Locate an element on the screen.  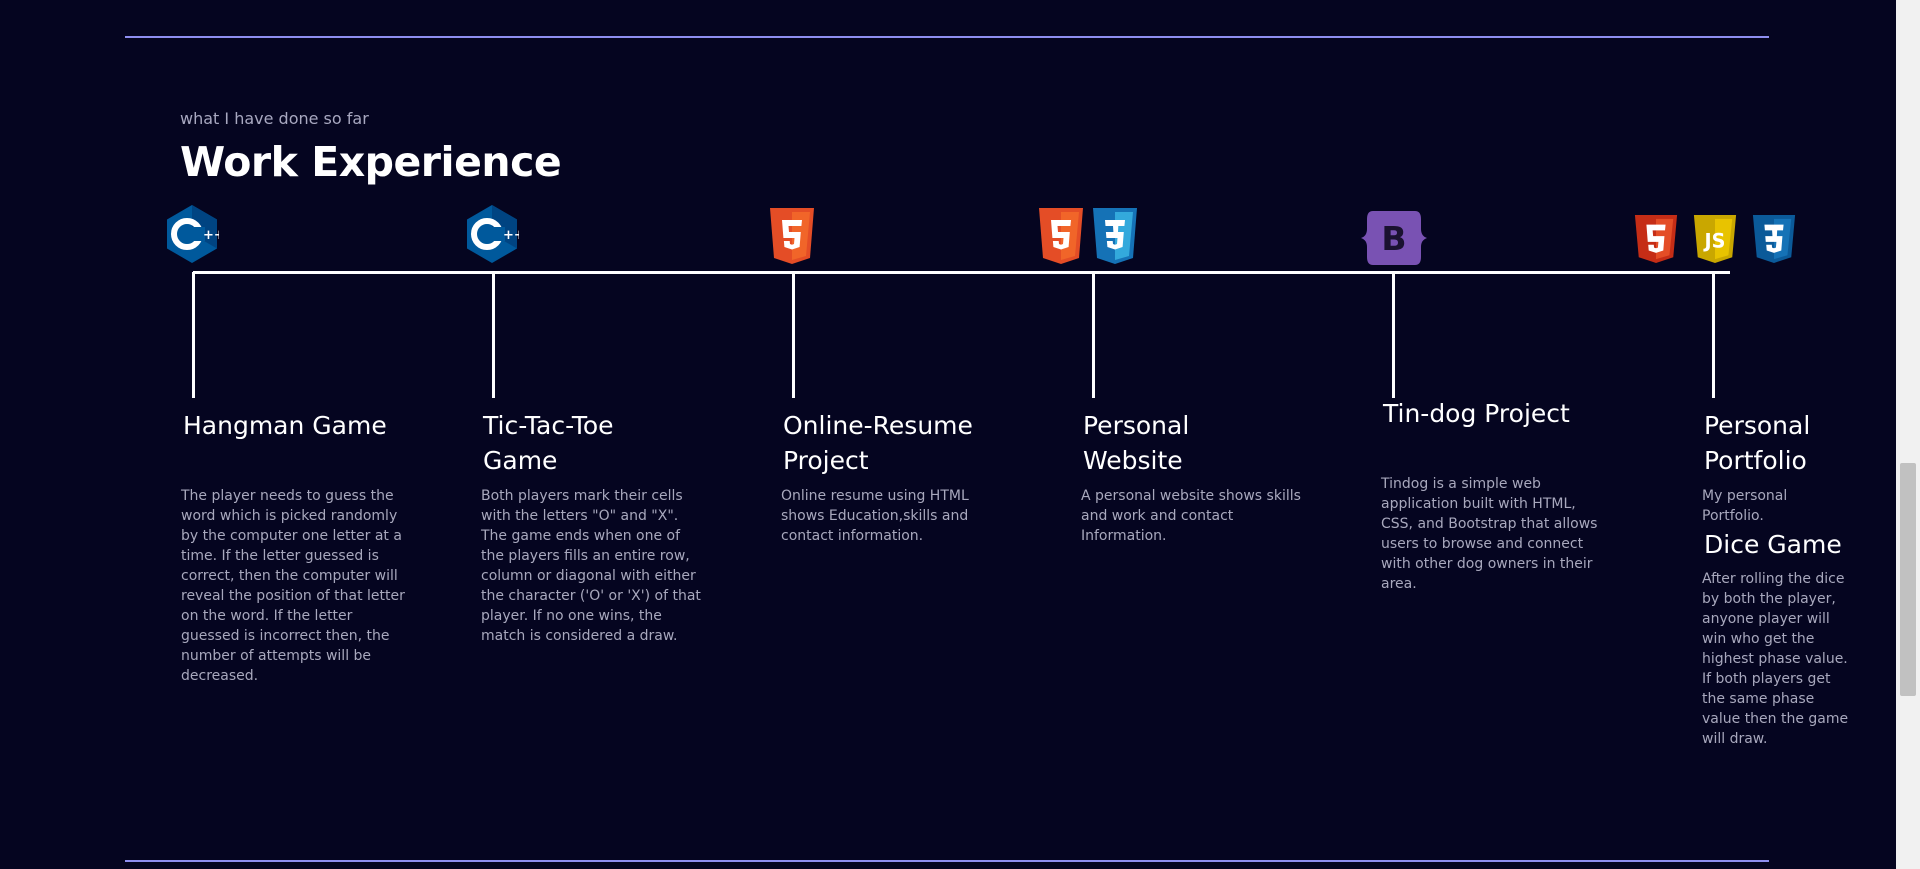
item-icons: JS is located at coordinates (1715, 239).